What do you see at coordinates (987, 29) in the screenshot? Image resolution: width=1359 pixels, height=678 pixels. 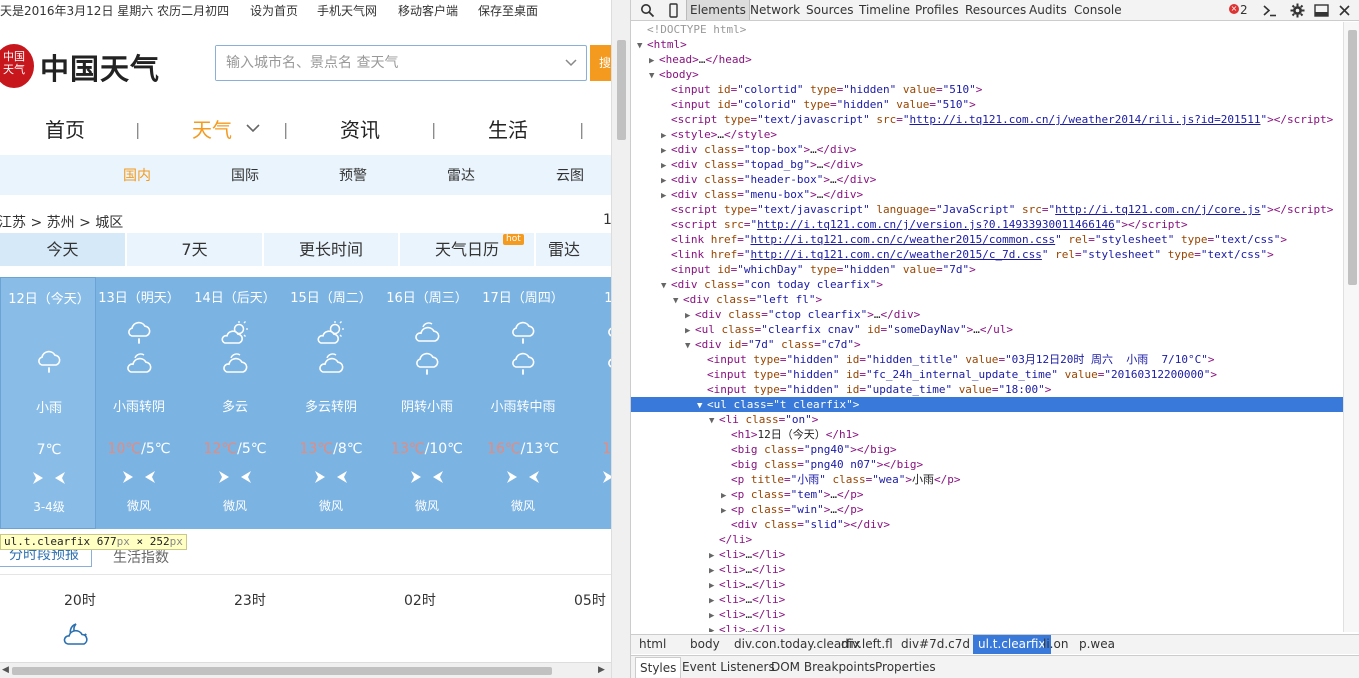 I see `dom-node: <!DOCTYPE html>` at bounding box center [987, 29].